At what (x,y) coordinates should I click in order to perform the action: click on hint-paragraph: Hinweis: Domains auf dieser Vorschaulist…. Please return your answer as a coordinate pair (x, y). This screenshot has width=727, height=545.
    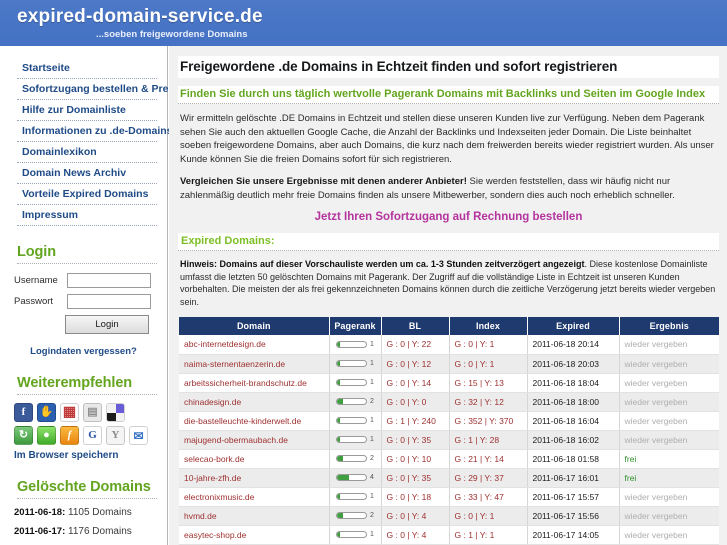
    Looking at the image, I should click on (448, 283).